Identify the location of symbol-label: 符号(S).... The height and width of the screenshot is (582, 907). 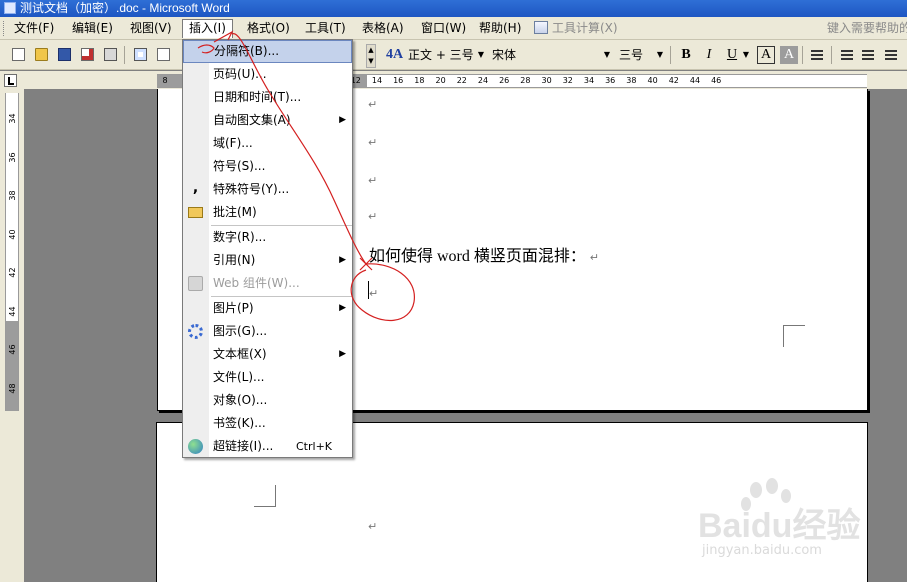
(239, 166).